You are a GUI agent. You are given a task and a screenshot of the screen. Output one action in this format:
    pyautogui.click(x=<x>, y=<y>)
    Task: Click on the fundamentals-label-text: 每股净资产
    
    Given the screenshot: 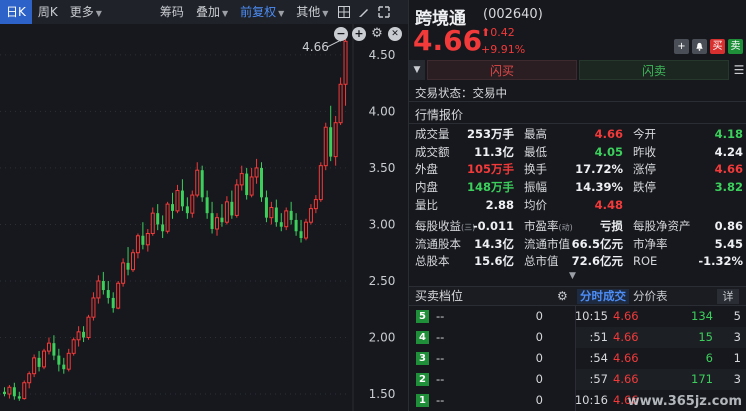 What is the action you would take?
    pyautogui.click(x=662, y=226)
    